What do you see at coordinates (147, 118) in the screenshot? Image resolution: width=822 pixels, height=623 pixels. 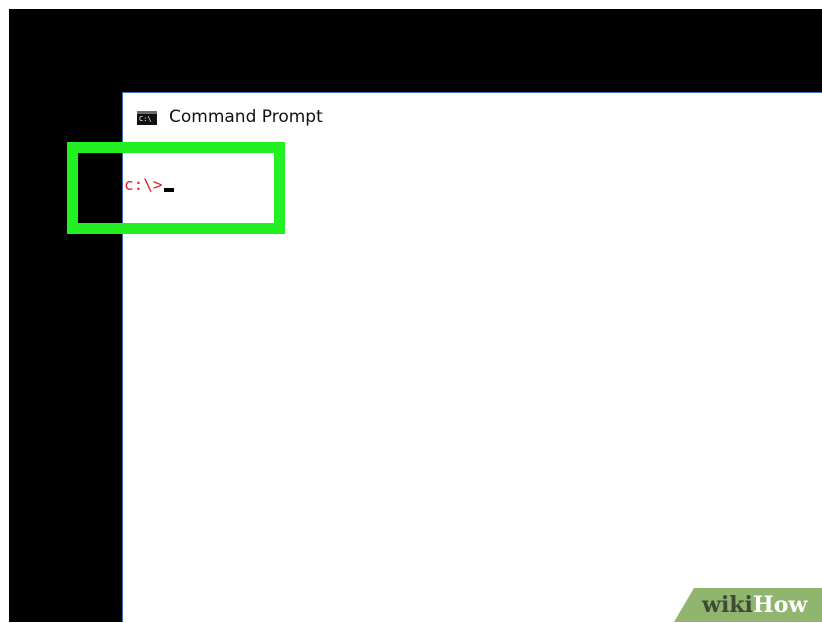 I see `command-prompt-icon: C:\` at bounding box center [147, 118].